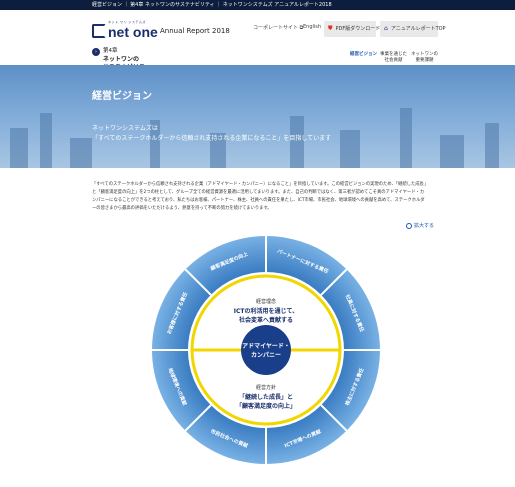 The width and height of the screenshot is (515, 487). What do you see at coordinates (358, 29) in the screenshot?
I see `pdf-button-label: PDF版ダウンロード` at bounding box center [358, 29].